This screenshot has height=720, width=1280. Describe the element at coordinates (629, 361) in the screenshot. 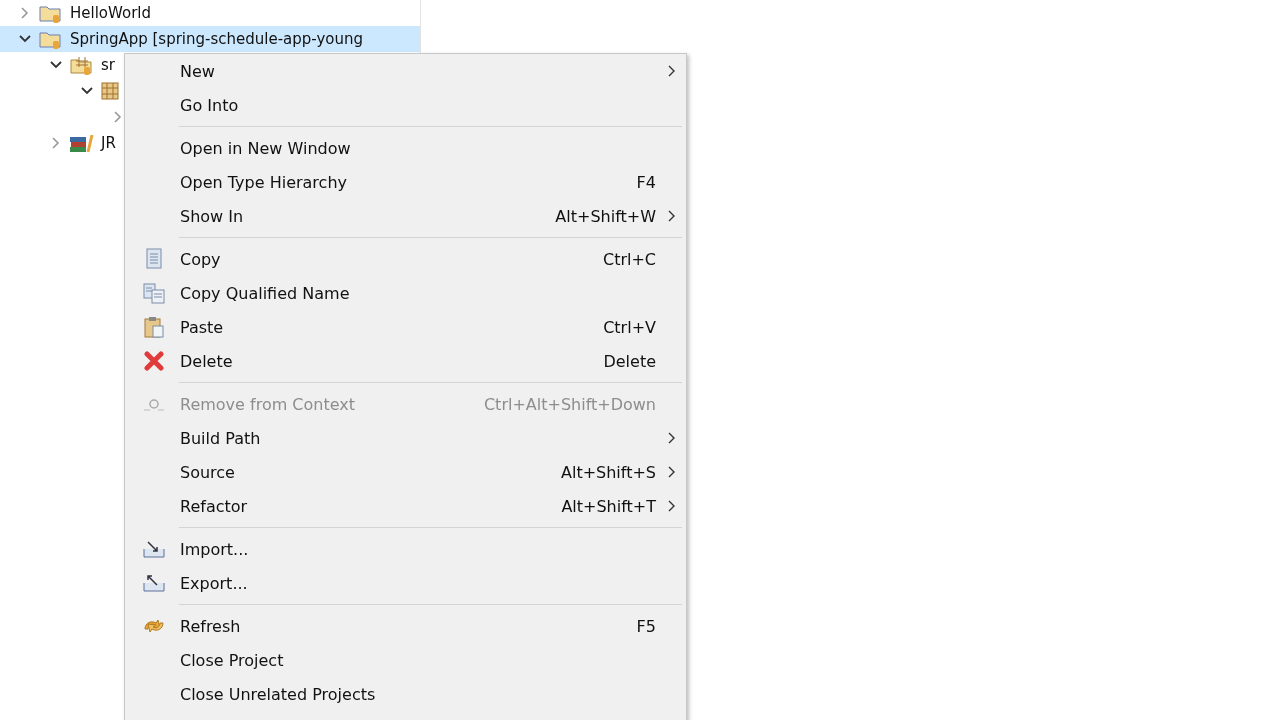

I see `shortcut-label: Delete` at that location.